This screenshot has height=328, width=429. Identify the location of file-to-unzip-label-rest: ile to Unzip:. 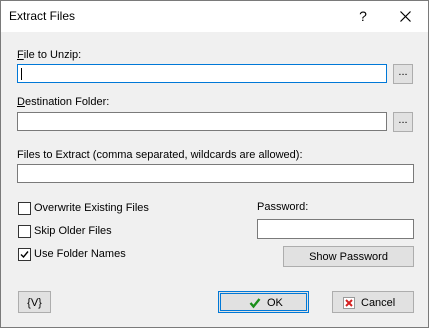
(52, 55).